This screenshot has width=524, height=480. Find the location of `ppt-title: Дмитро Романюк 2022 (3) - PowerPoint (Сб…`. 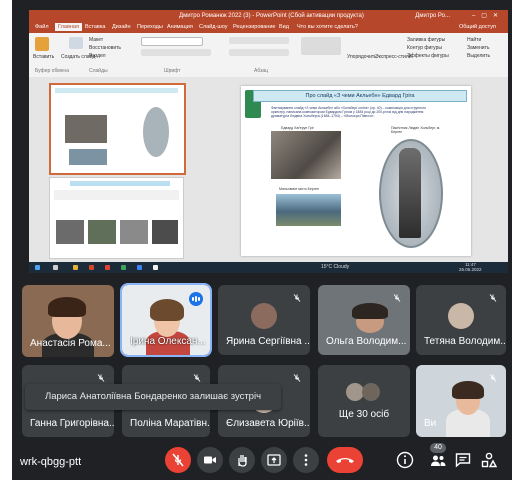

ppt-title: Дмитро Романюк 2022 (3) - PowerPoint (Сб… is located at coordinates (271, 16).